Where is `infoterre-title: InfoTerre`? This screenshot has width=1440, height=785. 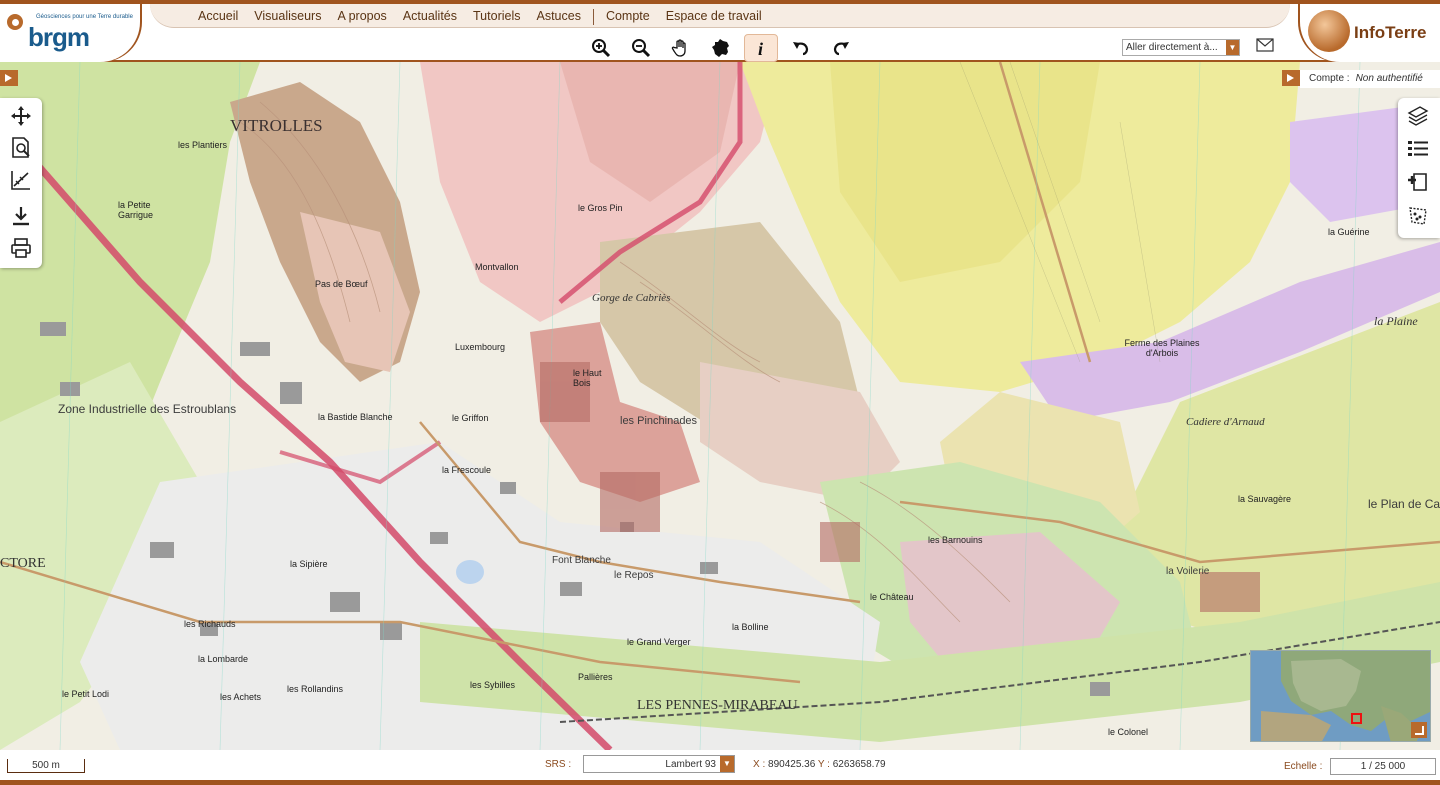
infoterre-title: InfoTerre is located at coordinates (1390, 32).